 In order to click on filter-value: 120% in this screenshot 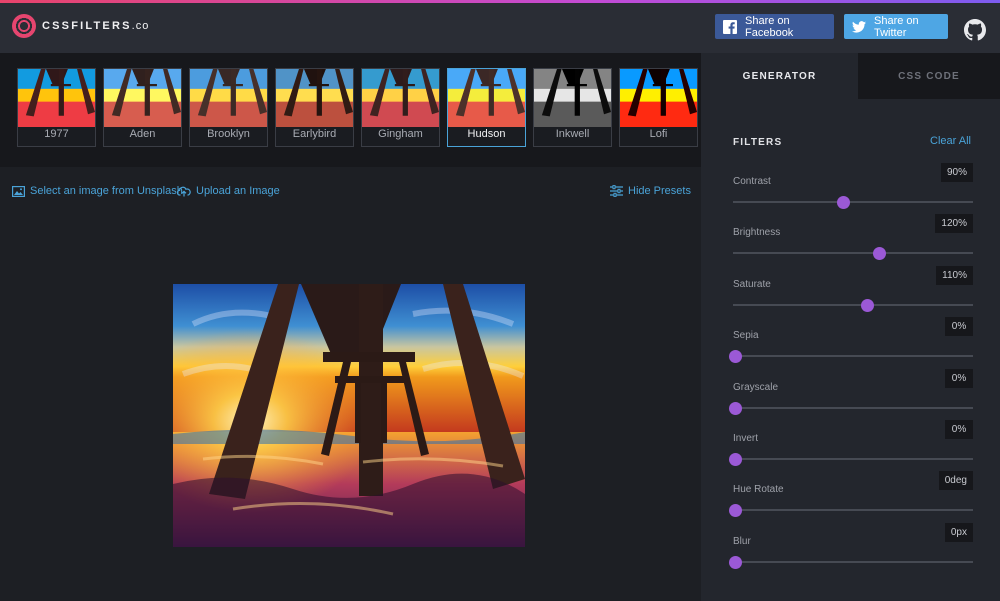, I will do `click(954, 224)`.